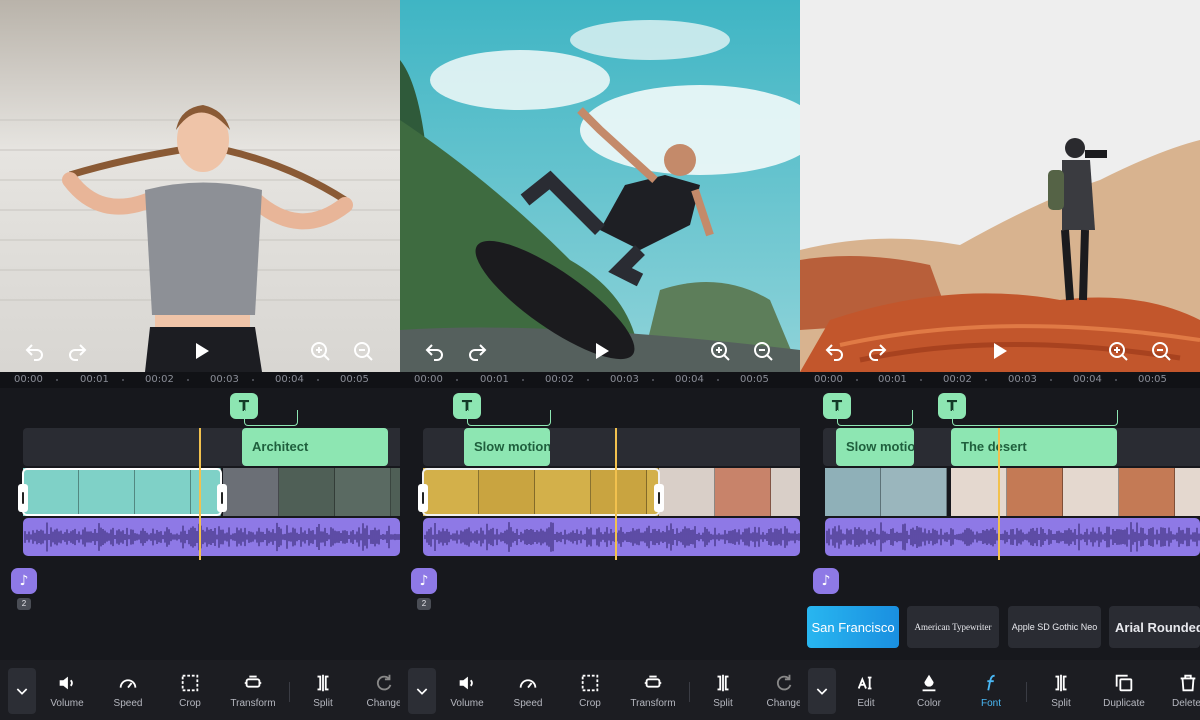 Image resolution: width=1200 pixels, height=720 pixels. I want to click on tool-delete: Delete, so click(1178, 690).